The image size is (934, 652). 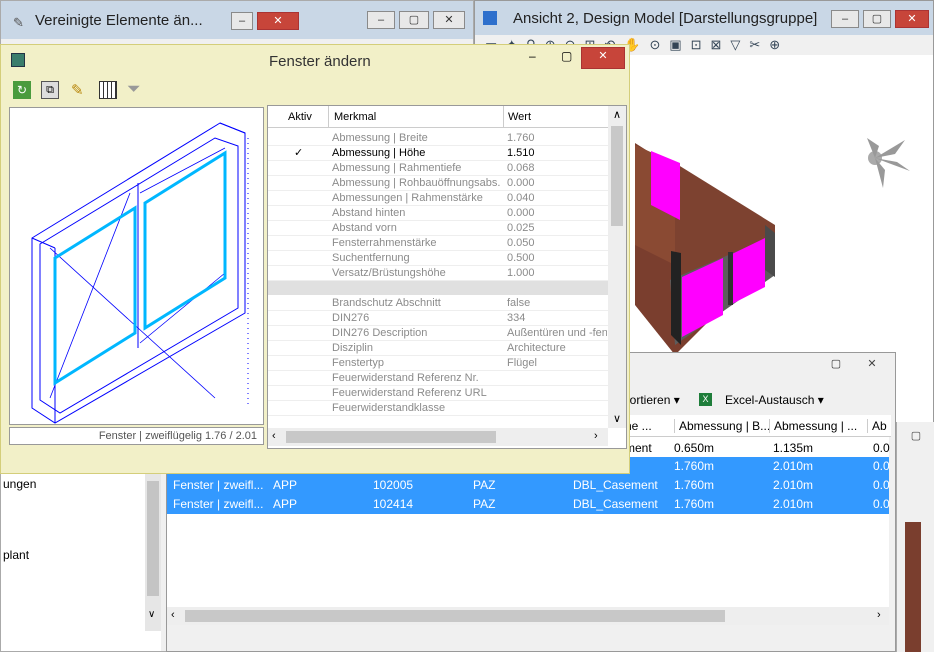 What do you see at coordinates (557, 153) in the screenshot?
I see `property-value: 1.510` at bounding box center [557, 153].